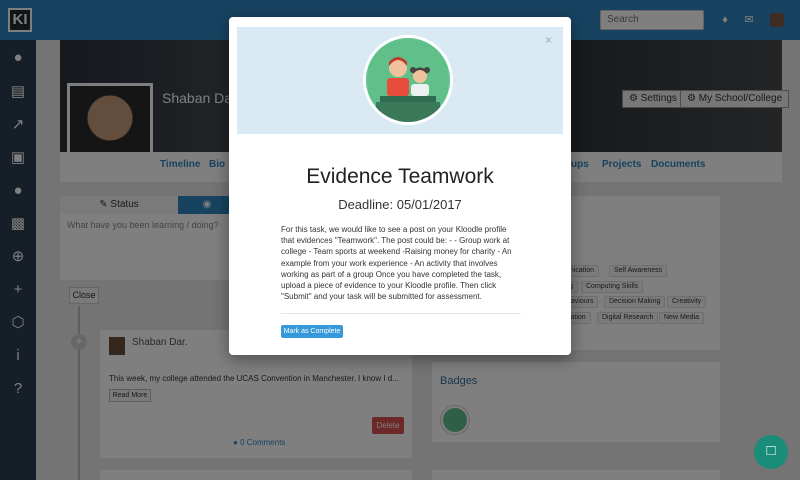  I want to click on teamwork-illustration-icon, so click(408, 80).